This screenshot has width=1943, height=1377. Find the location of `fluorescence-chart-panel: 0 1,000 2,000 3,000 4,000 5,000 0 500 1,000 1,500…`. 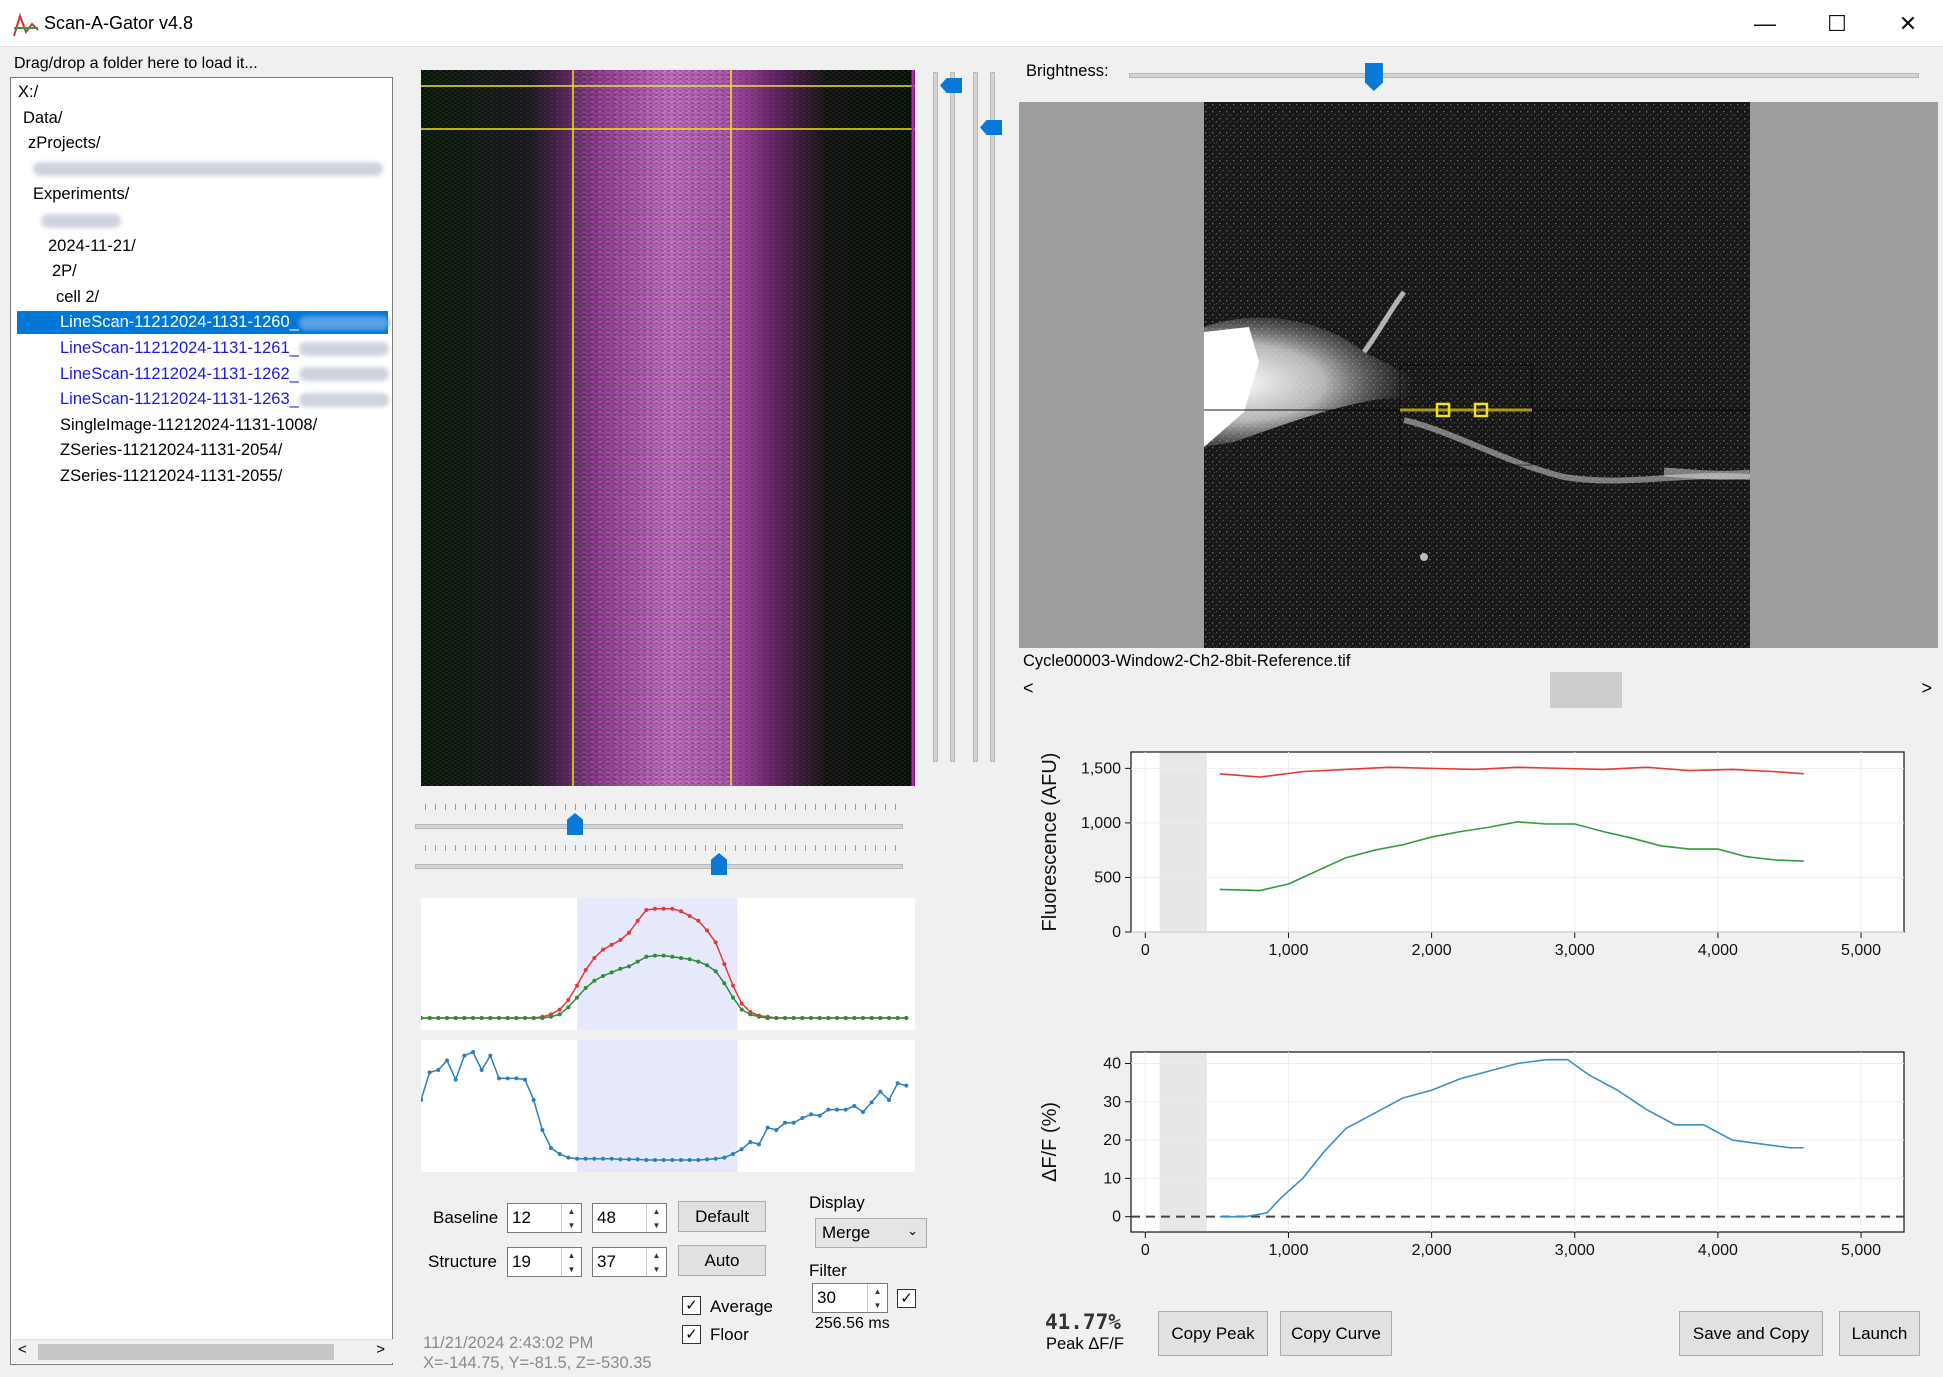

fluorescence-chart-panel: 0 1,000 2,000 3,000 4,000 5,000 0 500 1,000 1,500… is located at coordinates (1469, 850).